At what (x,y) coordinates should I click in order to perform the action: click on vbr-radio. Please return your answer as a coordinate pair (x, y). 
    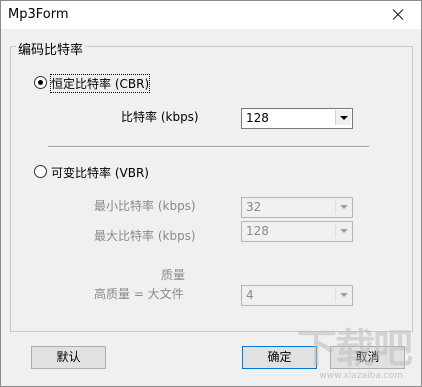
    Looking at the image, I should click on (40, 171).